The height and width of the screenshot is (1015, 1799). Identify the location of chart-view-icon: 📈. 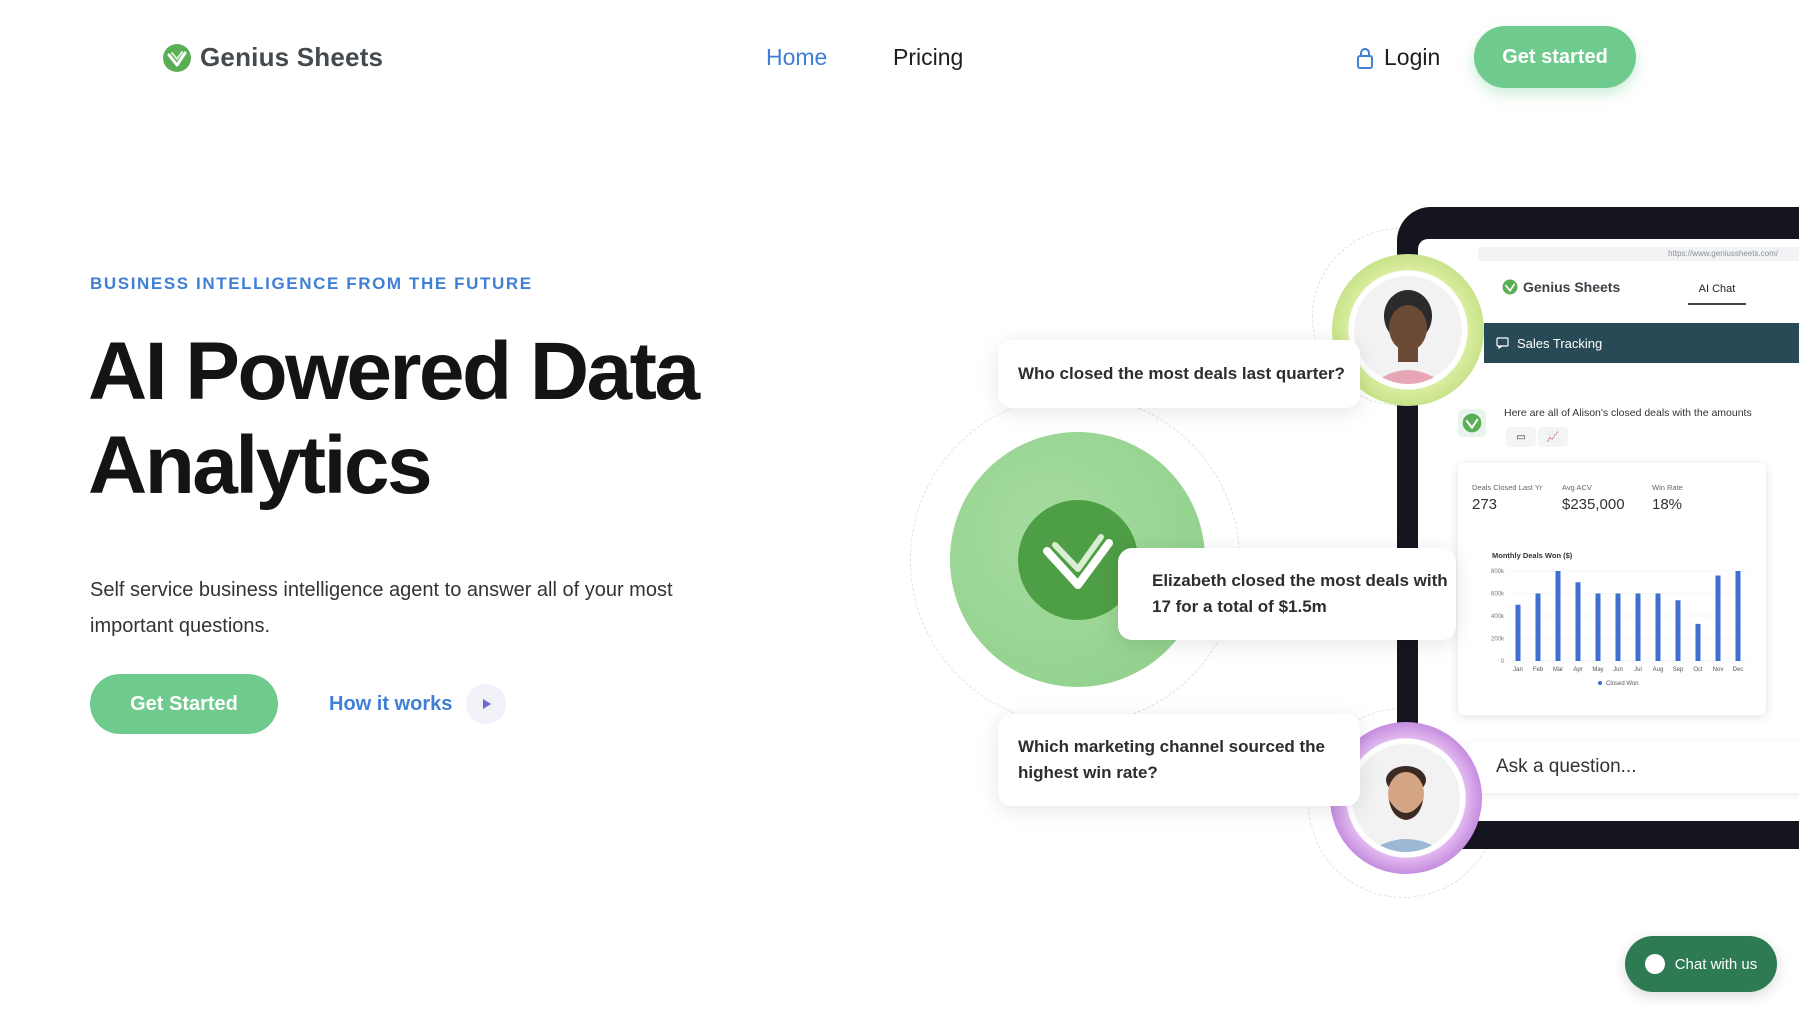
(1553, 437).